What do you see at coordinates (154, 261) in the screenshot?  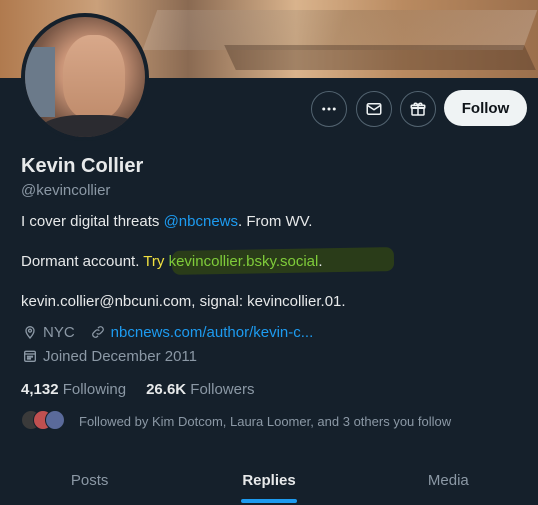 I see `bio-try-text: Try` at bounding box center [154, 261].